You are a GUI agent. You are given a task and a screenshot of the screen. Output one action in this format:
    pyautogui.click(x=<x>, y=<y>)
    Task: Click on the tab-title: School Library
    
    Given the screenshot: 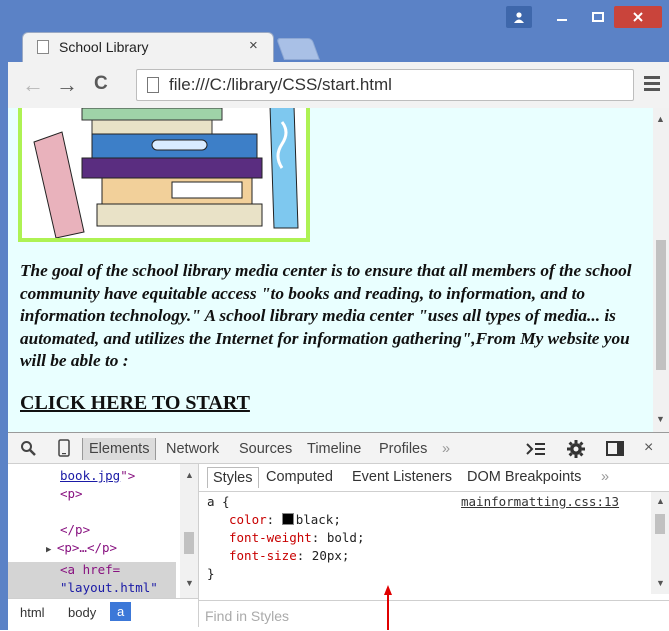 What is the action you would take?
    pyautogui.click(x=104, y=47)
    